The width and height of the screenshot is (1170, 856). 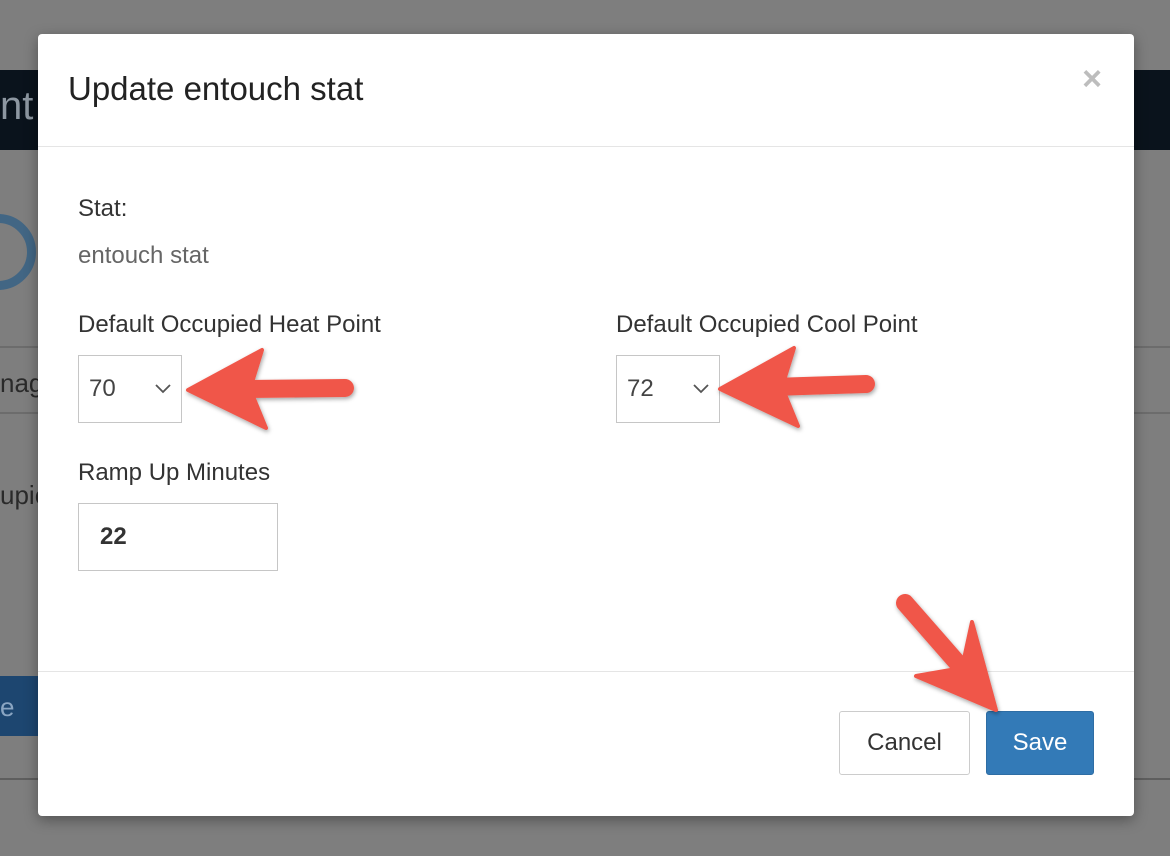 I want to click on cool-point-select: 72, so click(x=668, y=389).